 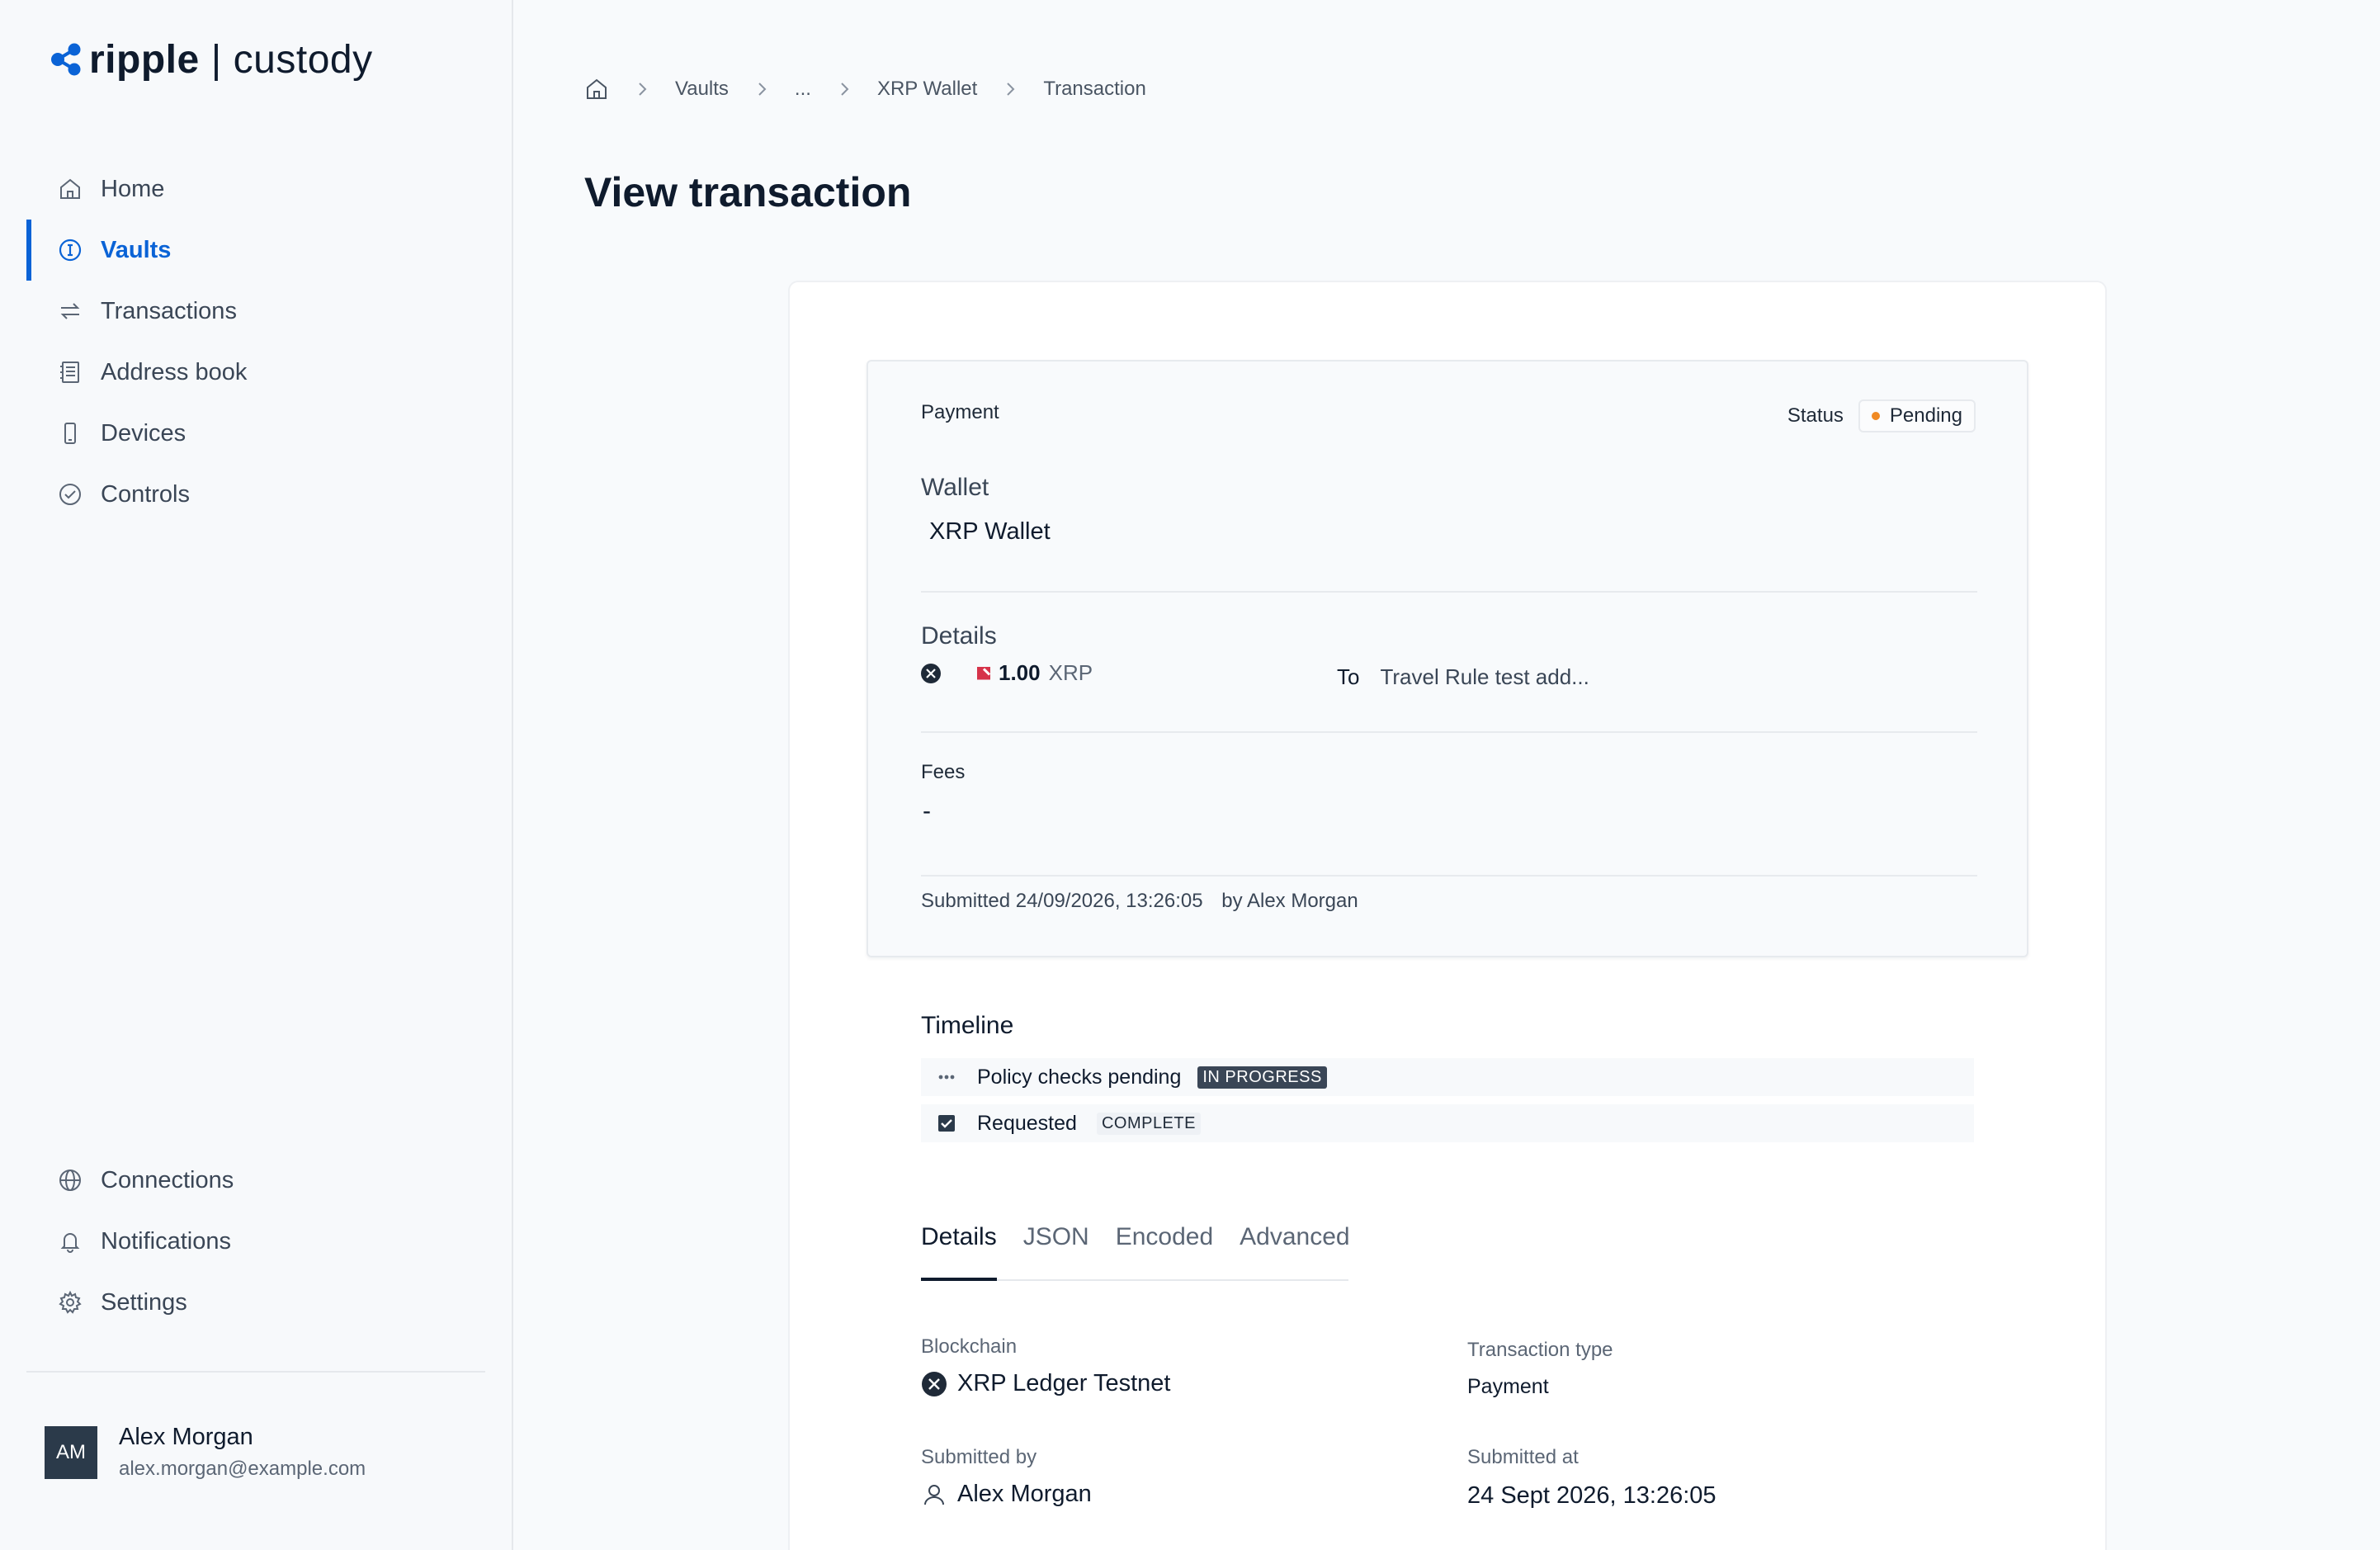 What do you see at coordinates (1294, 1246) in the screenshot?
I see `tab-advanced: Advanced` at bounding box center [1294, 1246].